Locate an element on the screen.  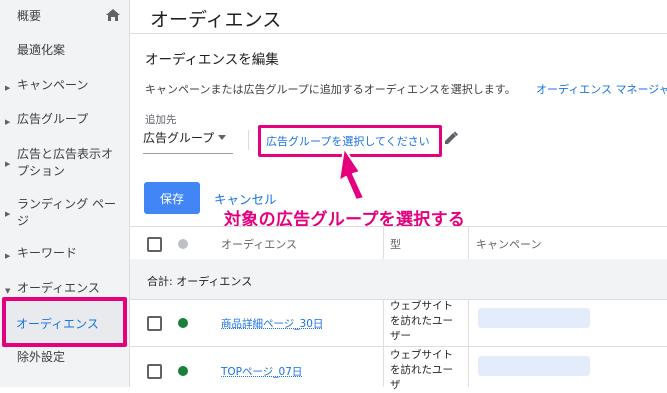
sidebar-item-label: ランディング ペー is located at coordinates (66, 204).